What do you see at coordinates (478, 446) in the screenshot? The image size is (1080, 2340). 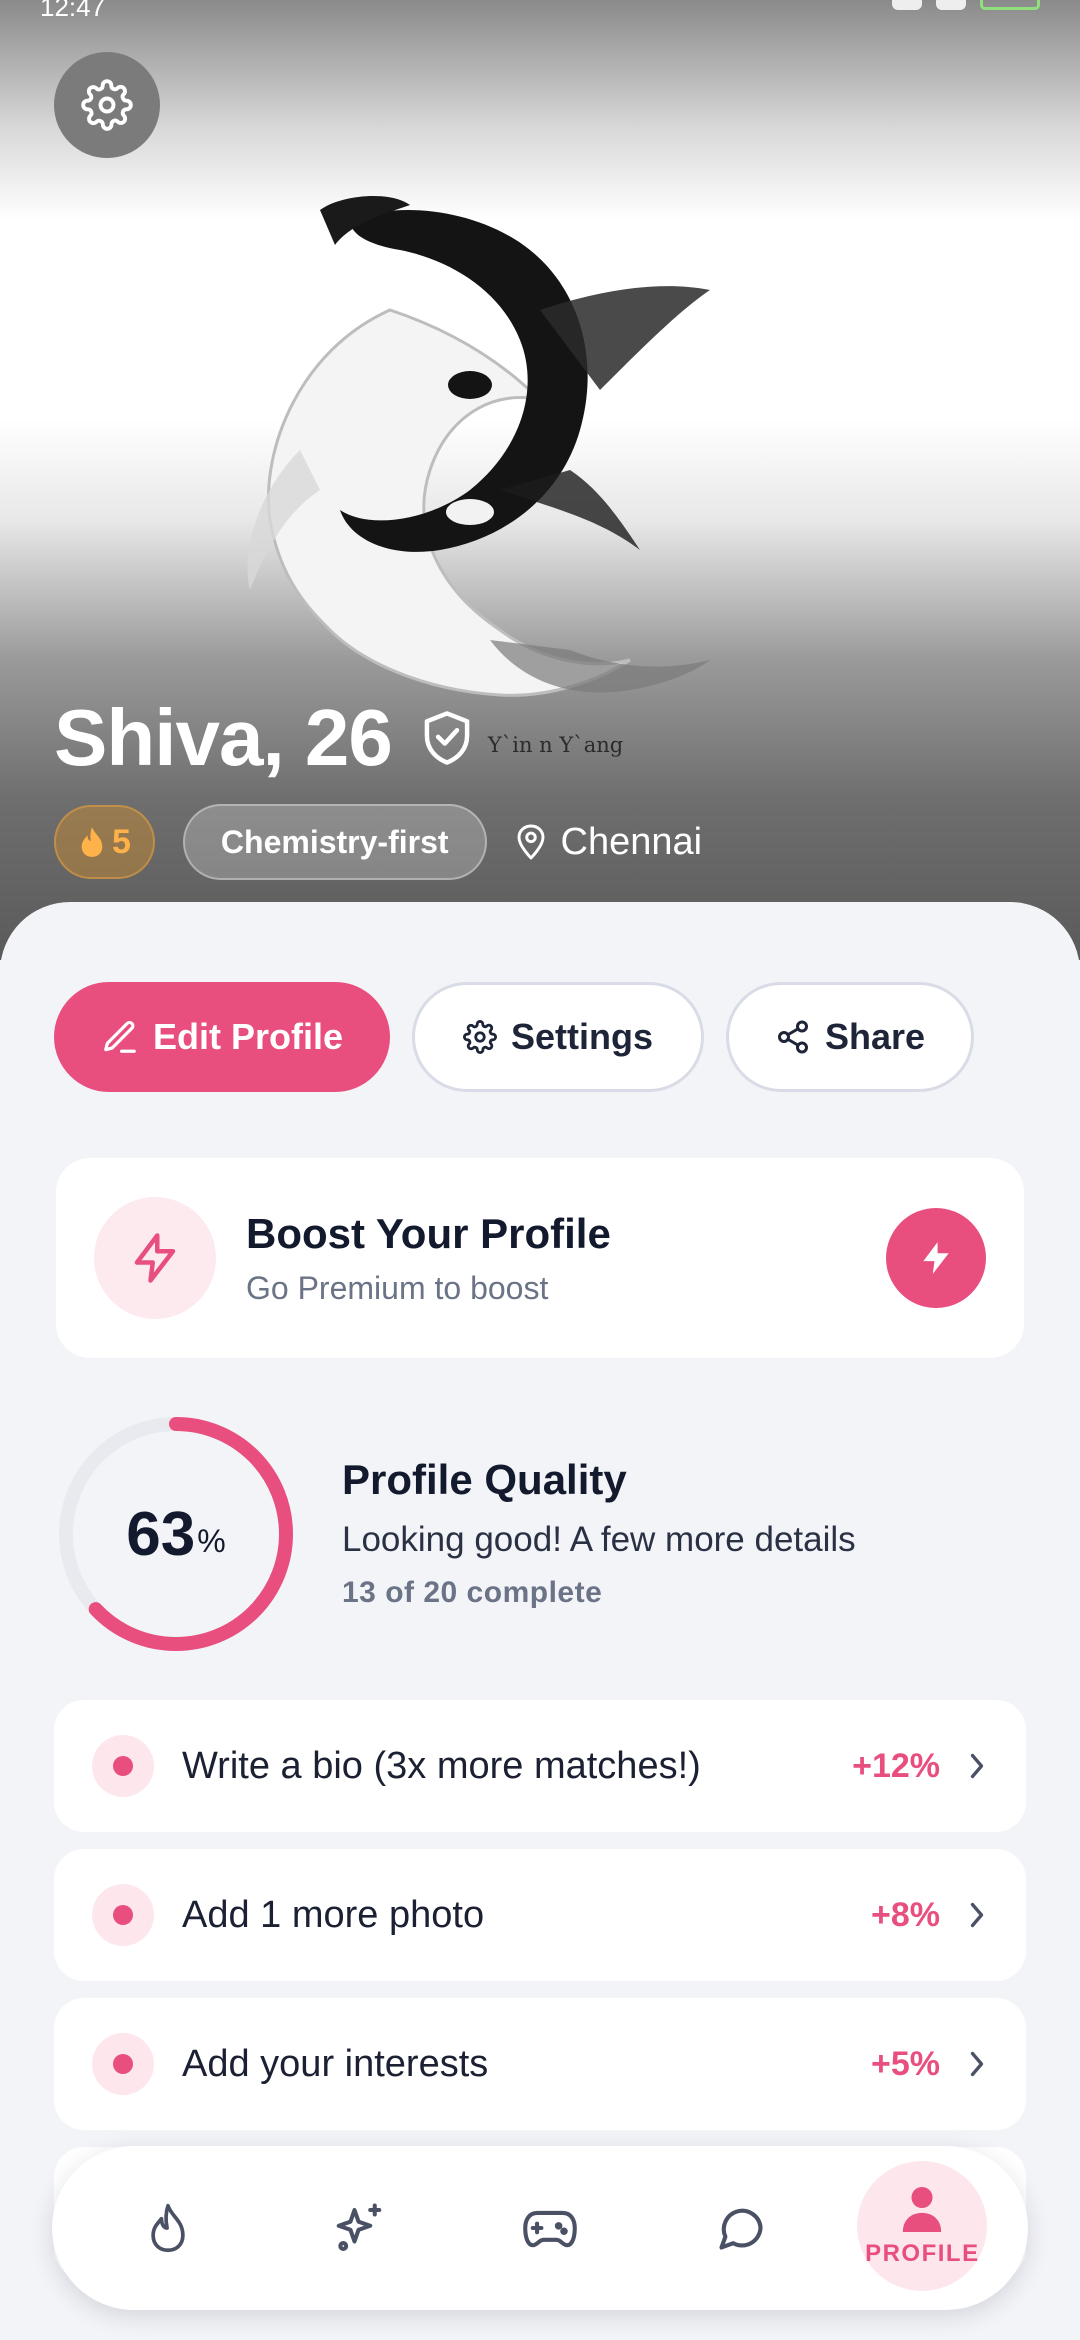 I see `yin-yang-koi-image` at bounding box center [478, 446].